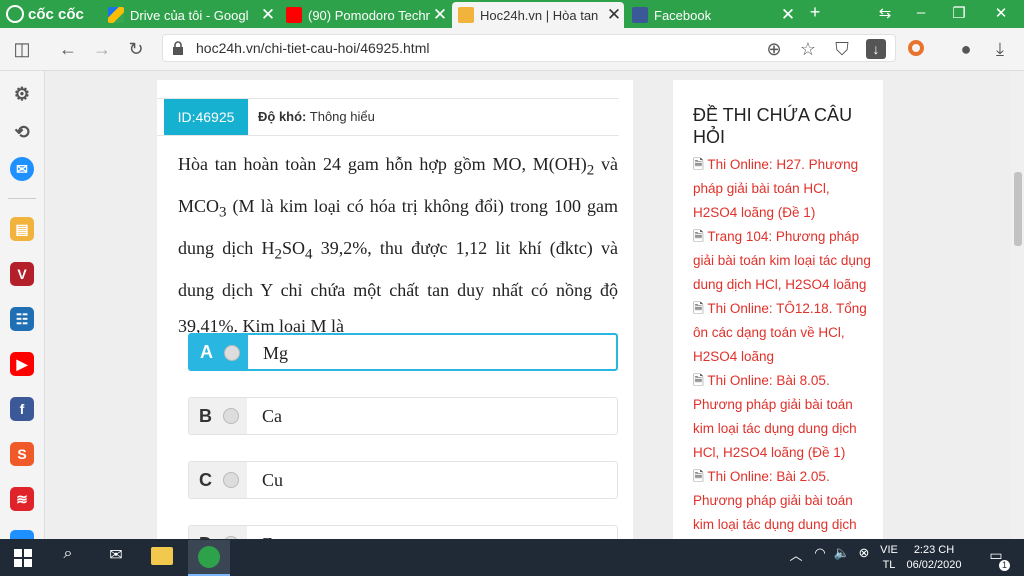 This screenshot has height=576, width=1024. I want to click on downloads-icon: ⤓, so click(1000, 49).